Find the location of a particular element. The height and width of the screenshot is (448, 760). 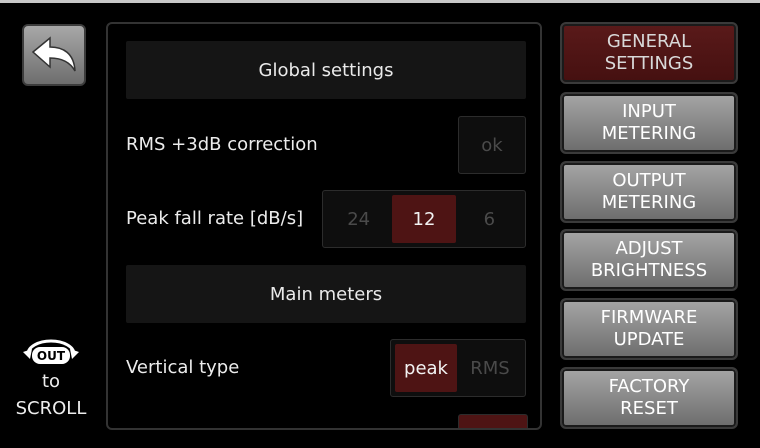

rms-correction-group: ok is located at coordinates (492, 145).